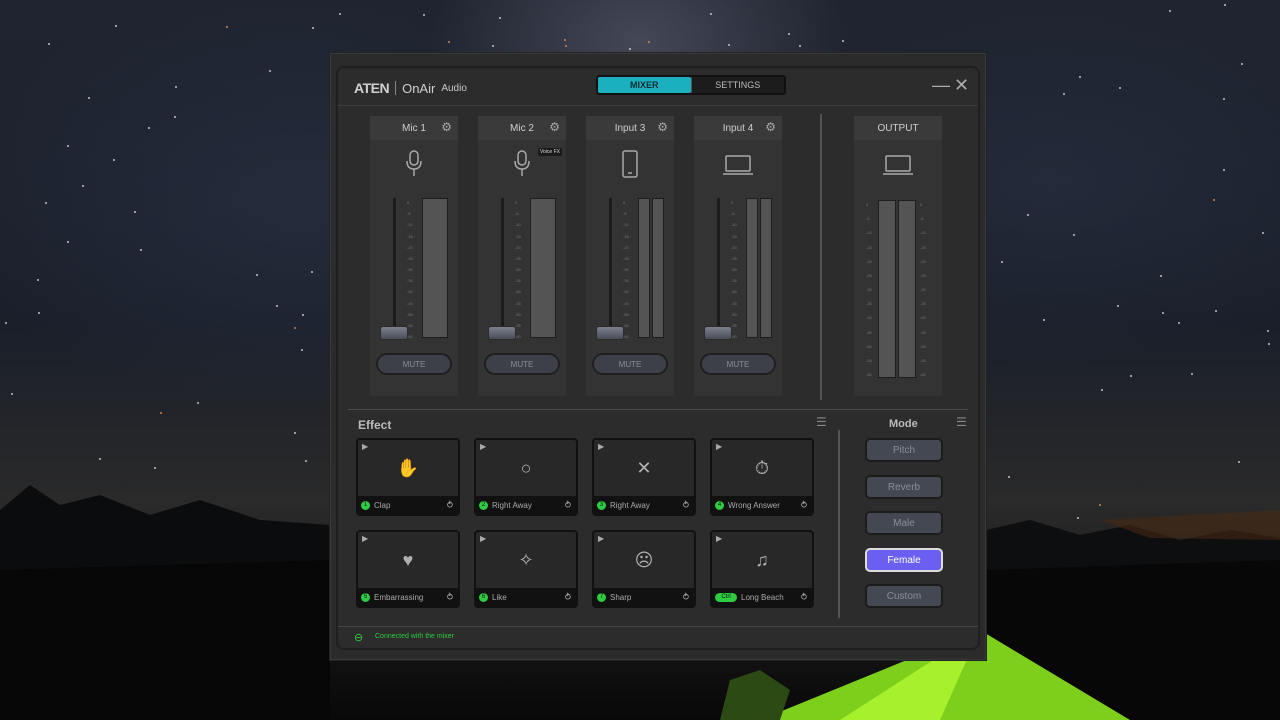 Image resolution: width=1280 pixels, height=720 pixels. Describe the element at coordinates (454, 88) in the screenshot. I see `product-sub: Audio` at that location.